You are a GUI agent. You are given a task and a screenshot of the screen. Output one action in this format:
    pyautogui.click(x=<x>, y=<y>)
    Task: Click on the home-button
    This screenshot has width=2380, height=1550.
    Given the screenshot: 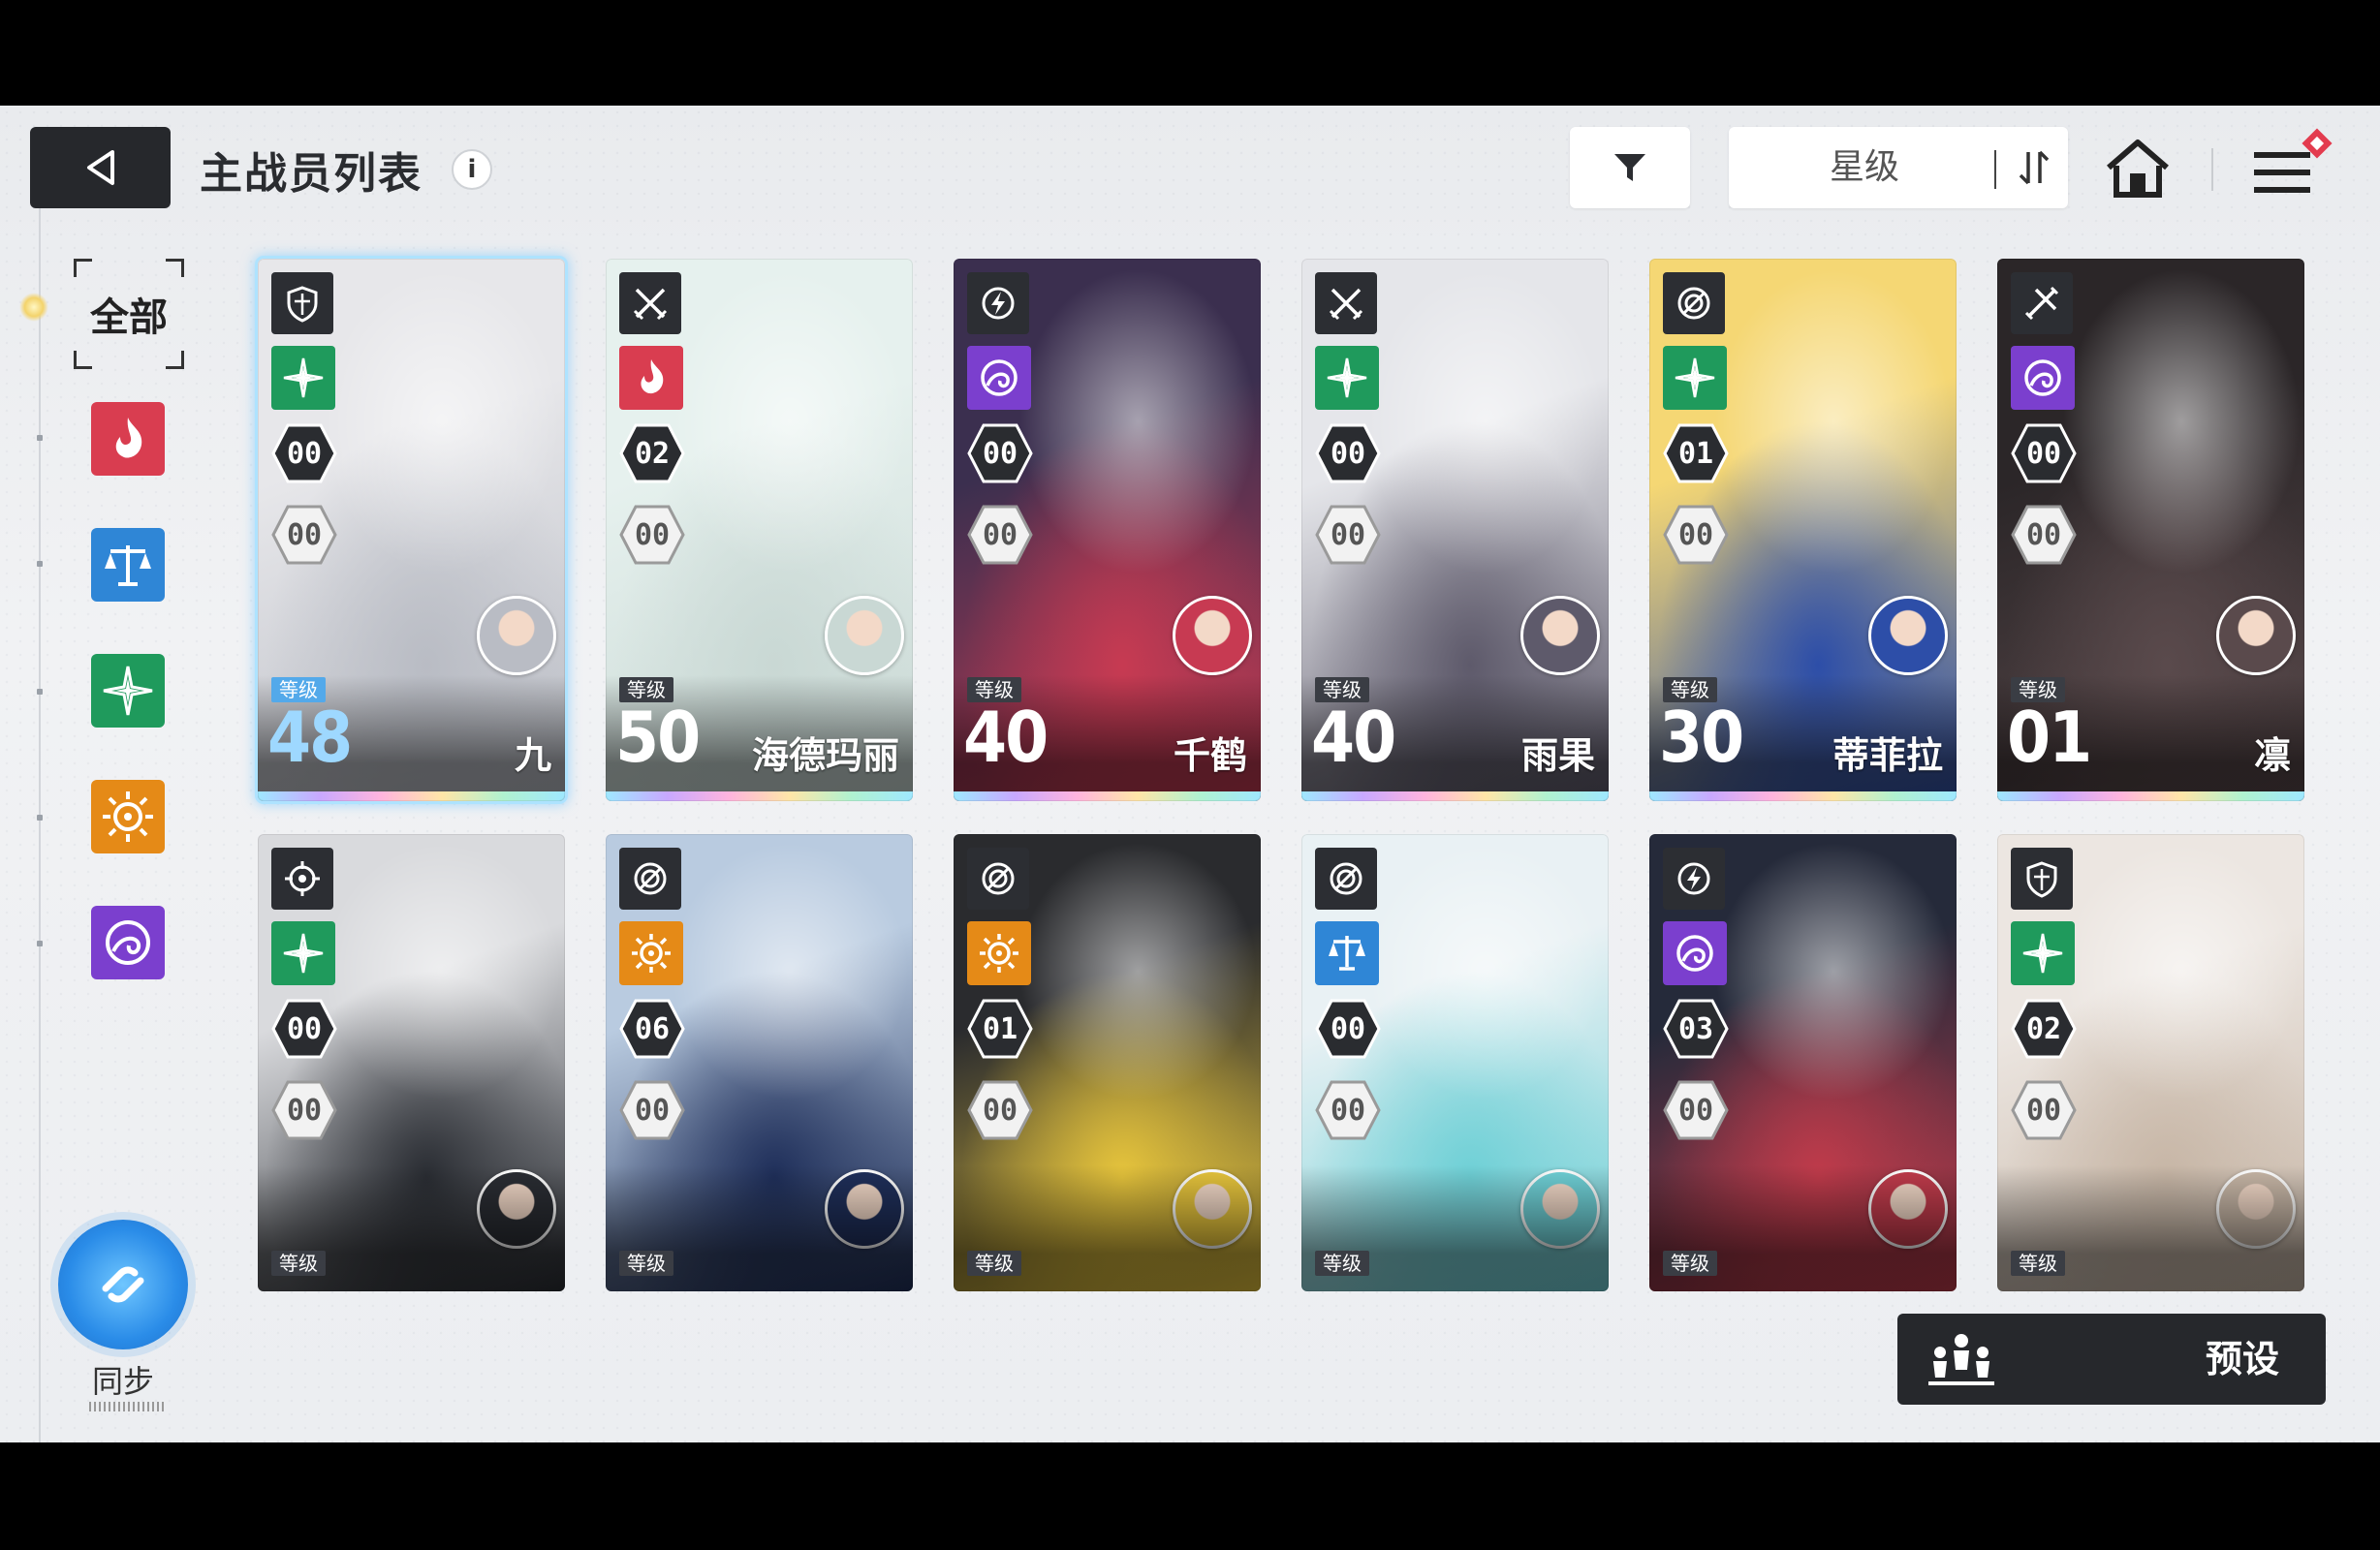 What is the action you would take?
    pyautogui.click(x=2138, y=168)
    